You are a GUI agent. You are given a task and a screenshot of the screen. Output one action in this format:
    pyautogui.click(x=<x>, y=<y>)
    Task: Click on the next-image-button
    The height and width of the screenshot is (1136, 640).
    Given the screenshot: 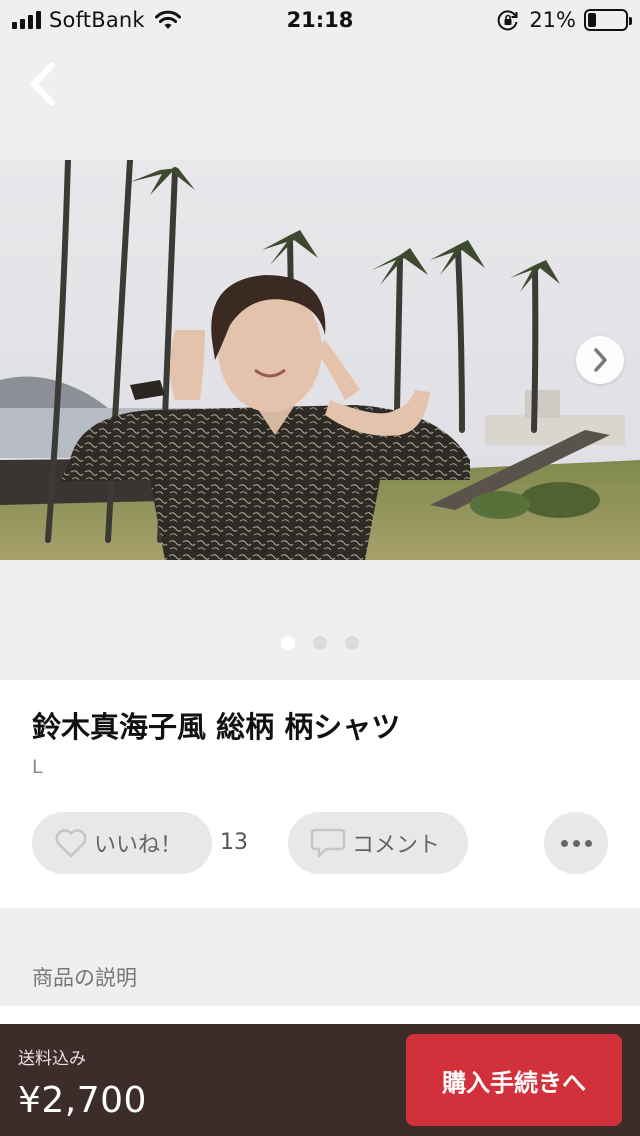 What is the action you would take?
    pyautogui.click(x=600, y=360)
    